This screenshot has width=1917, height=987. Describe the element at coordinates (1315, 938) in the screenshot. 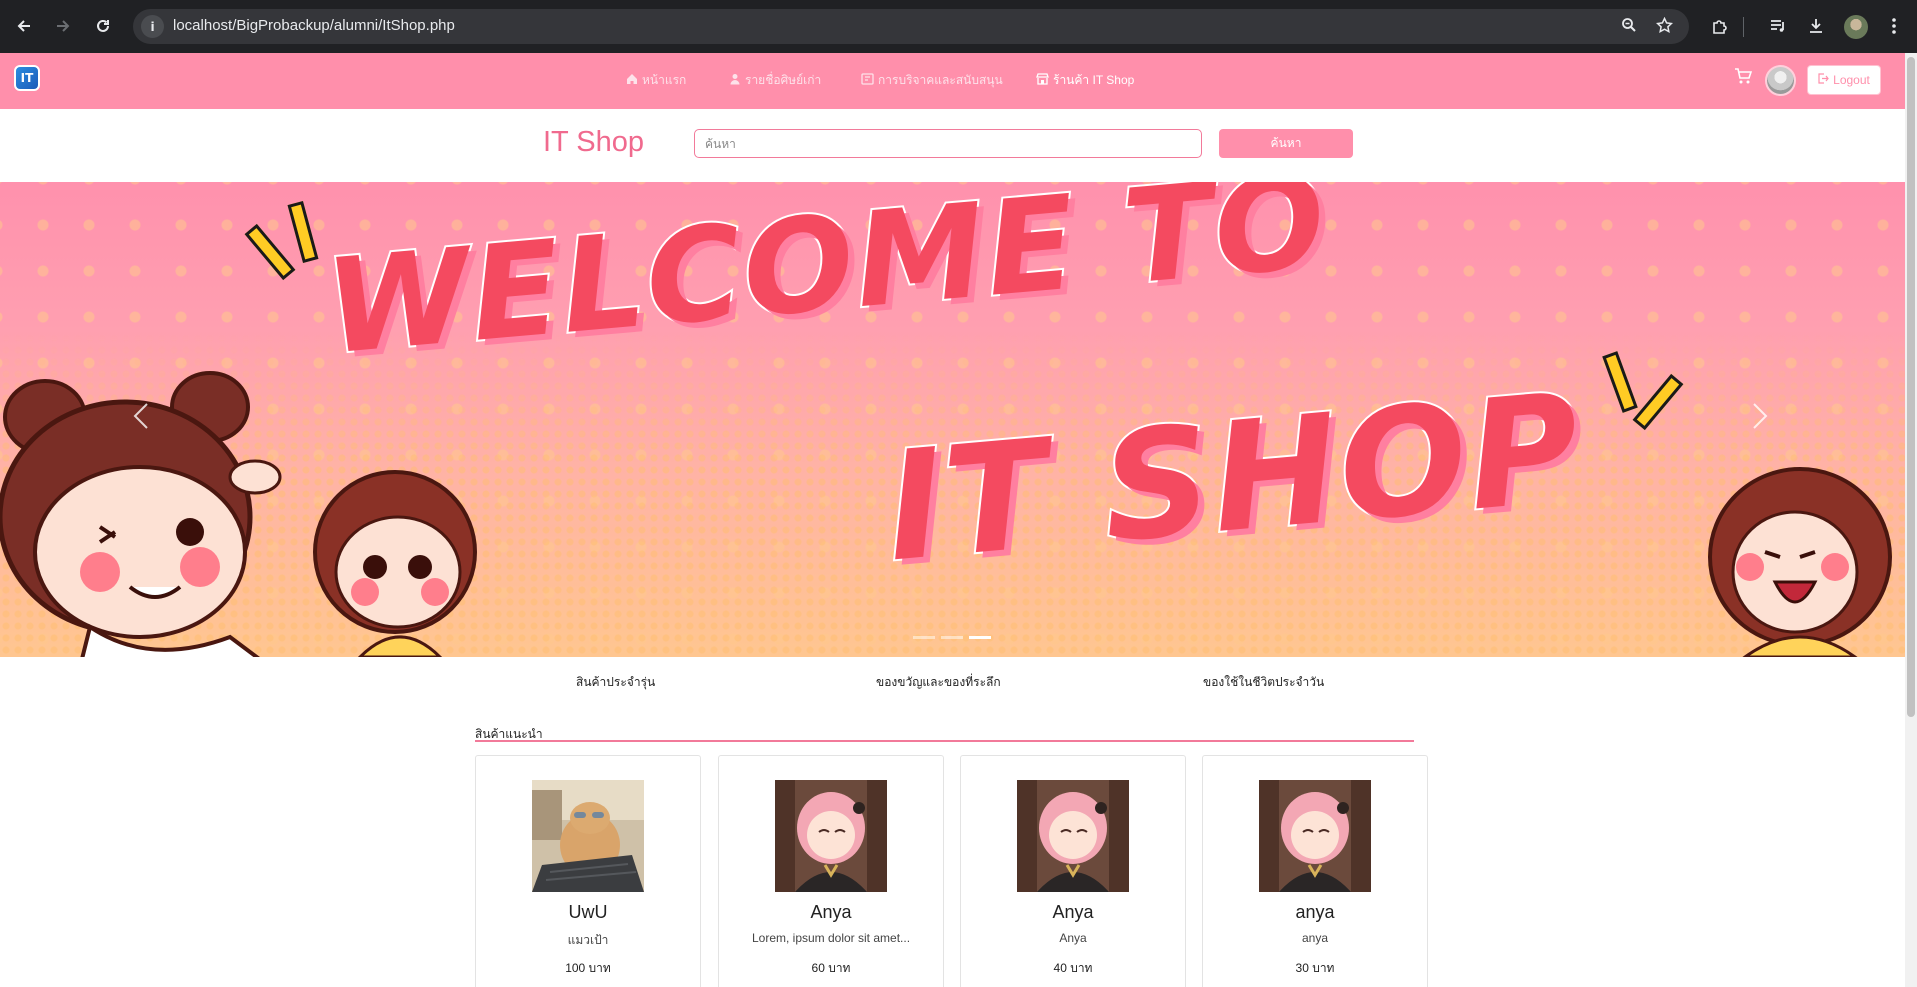

I see `product-description: anya` at that location.